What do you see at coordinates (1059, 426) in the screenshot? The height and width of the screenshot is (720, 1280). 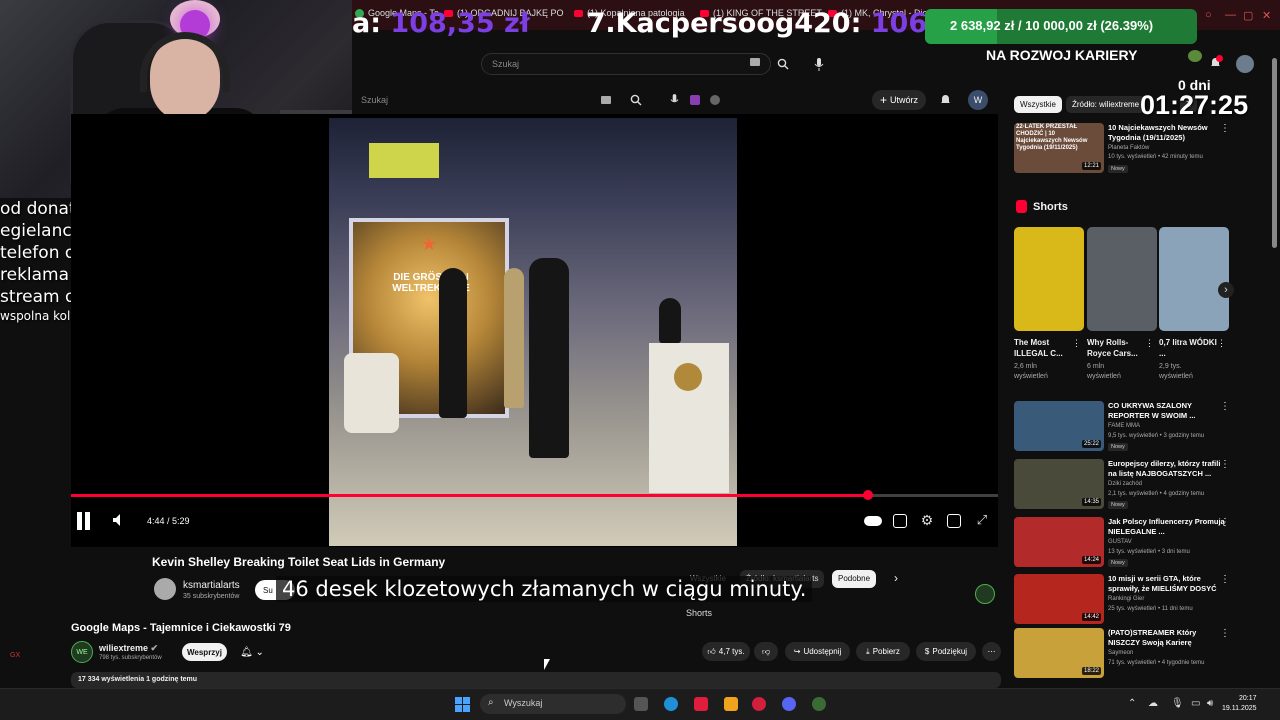 I see `video-thumbnail: 25:22` at bounding box center [1059, 426].